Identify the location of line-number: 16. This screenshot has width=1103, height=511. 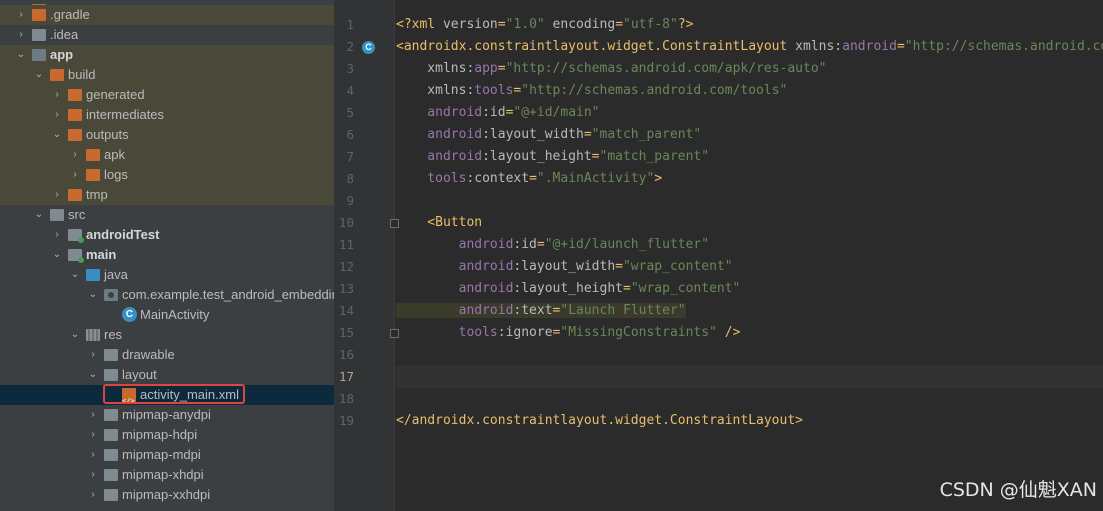
(346, 354).